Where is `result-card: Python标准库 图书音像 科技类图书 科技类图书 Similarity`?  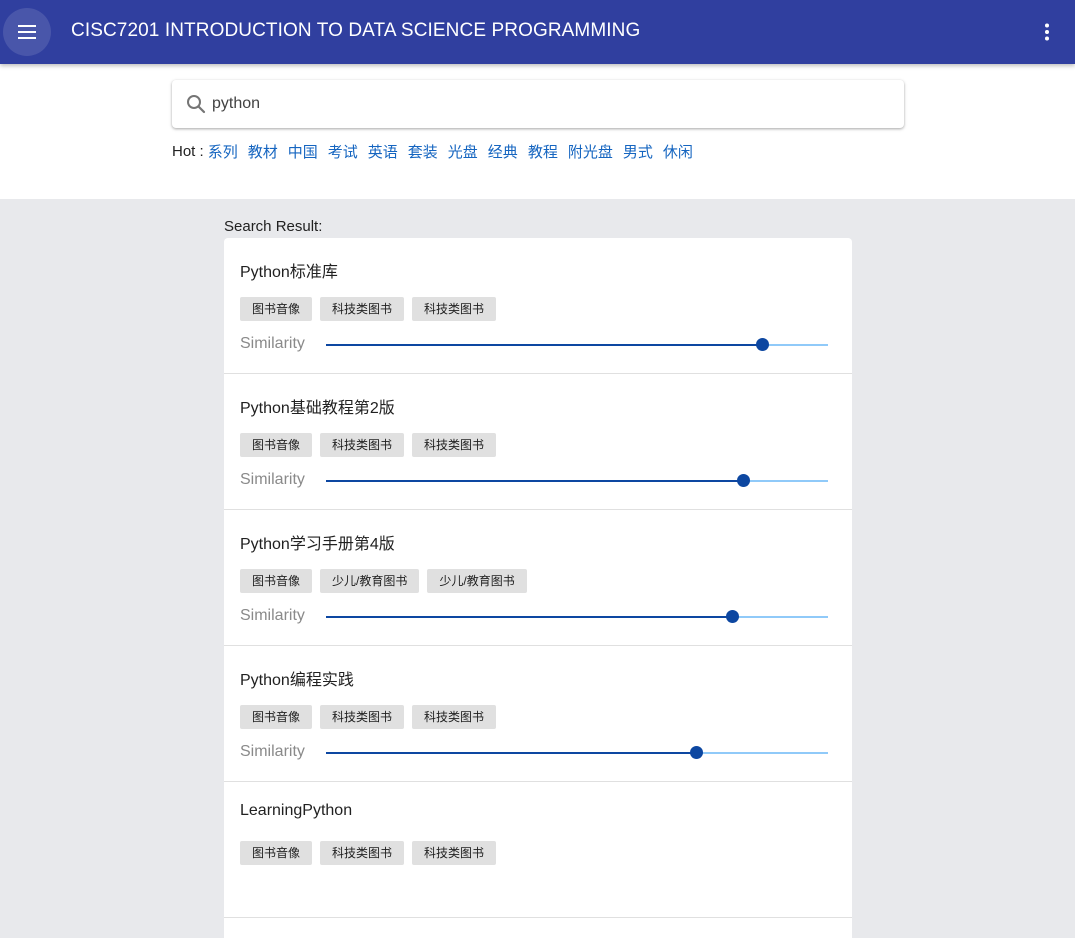 result-card: Python标准库 图书音像 科技类图书 科技类图书 Similarity is located at coordinates (538, 306).